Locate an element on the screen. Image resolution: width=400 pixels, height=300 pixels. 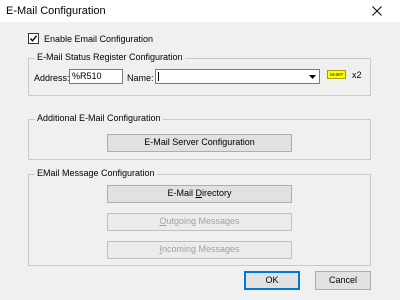
enable-email-checkbox is located at coordinates (33, 38).